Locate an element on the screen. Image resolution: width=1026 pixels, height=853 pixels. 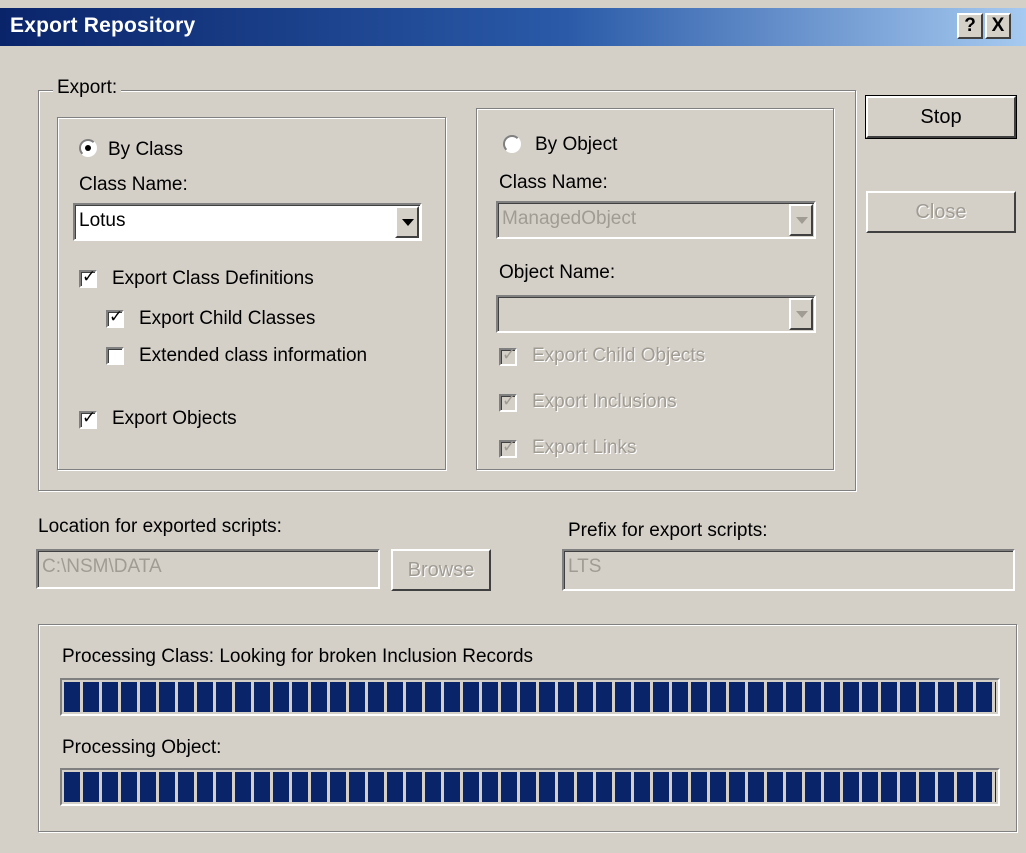
object-class-name-select: ManagedObject is located at coordinates (656, 220).